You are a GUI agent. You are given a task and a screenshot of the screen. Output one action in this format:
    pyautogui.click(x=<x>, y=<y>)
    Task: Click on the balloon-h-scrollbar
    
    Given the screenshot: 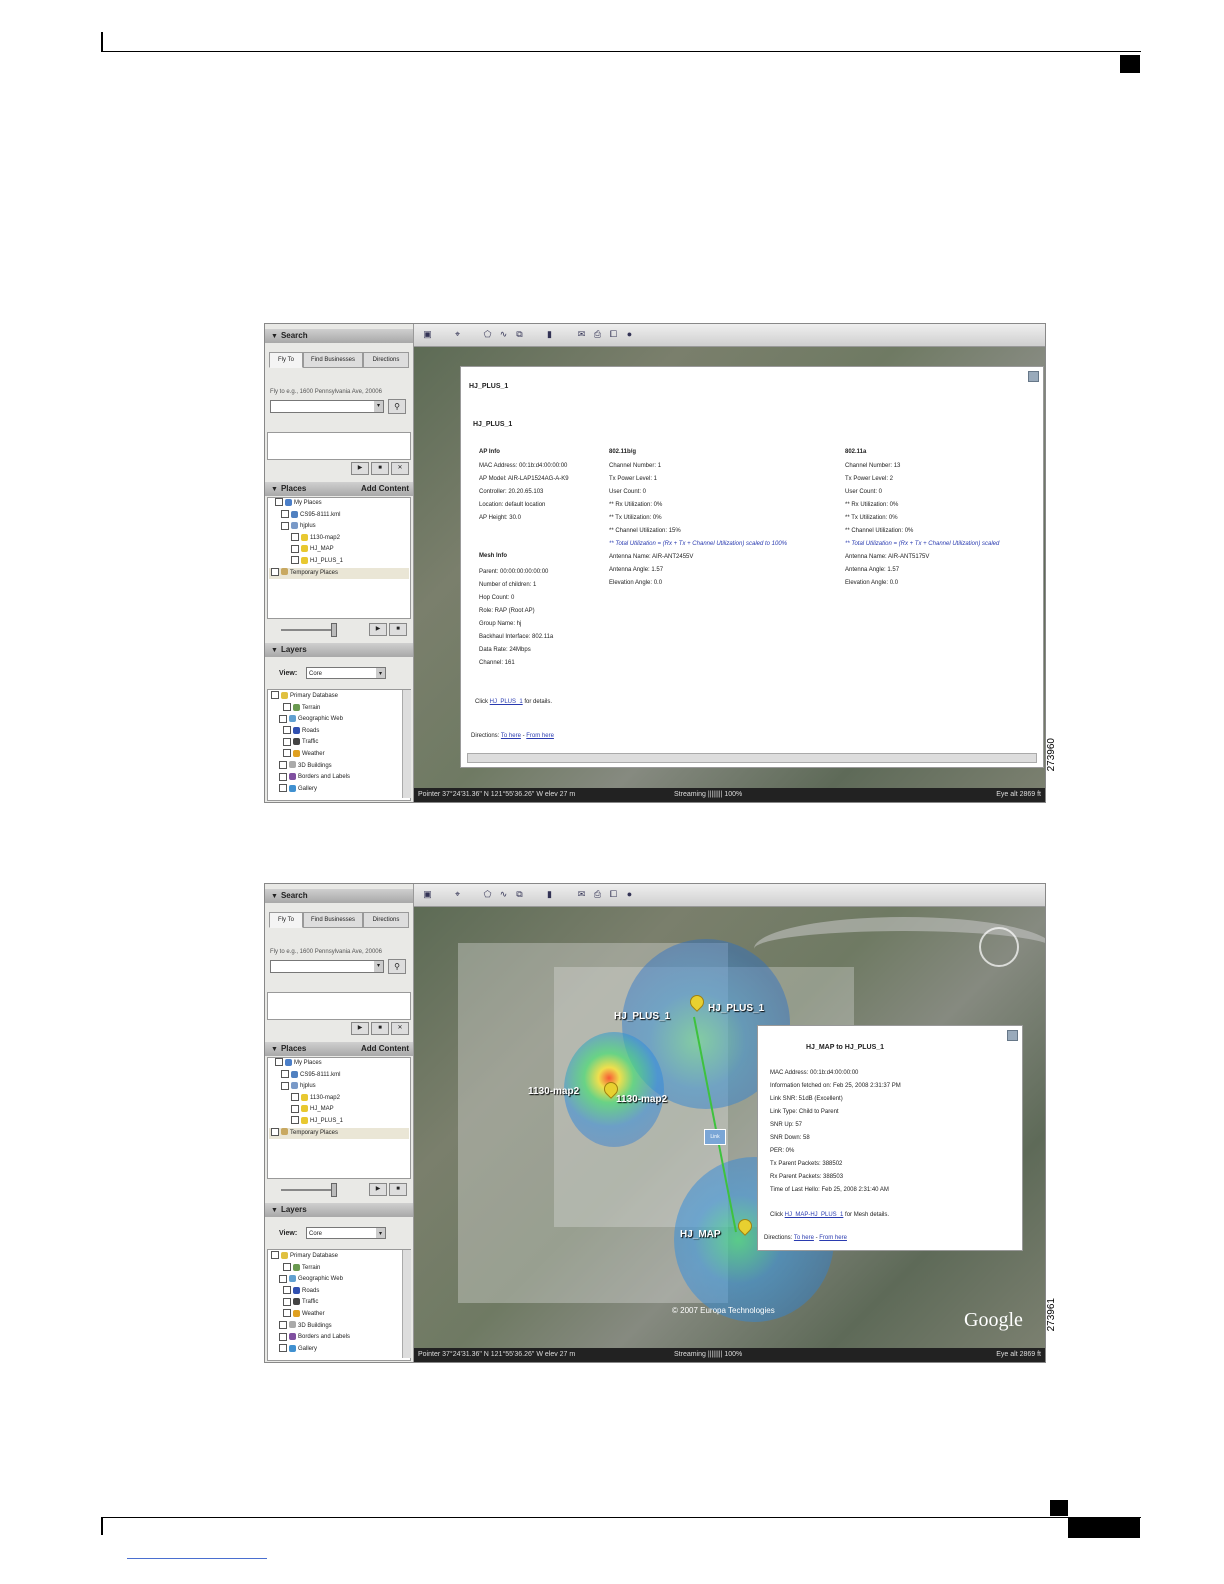 What is the action you would take?
    pyautogui.click(x=752, y=758)
    